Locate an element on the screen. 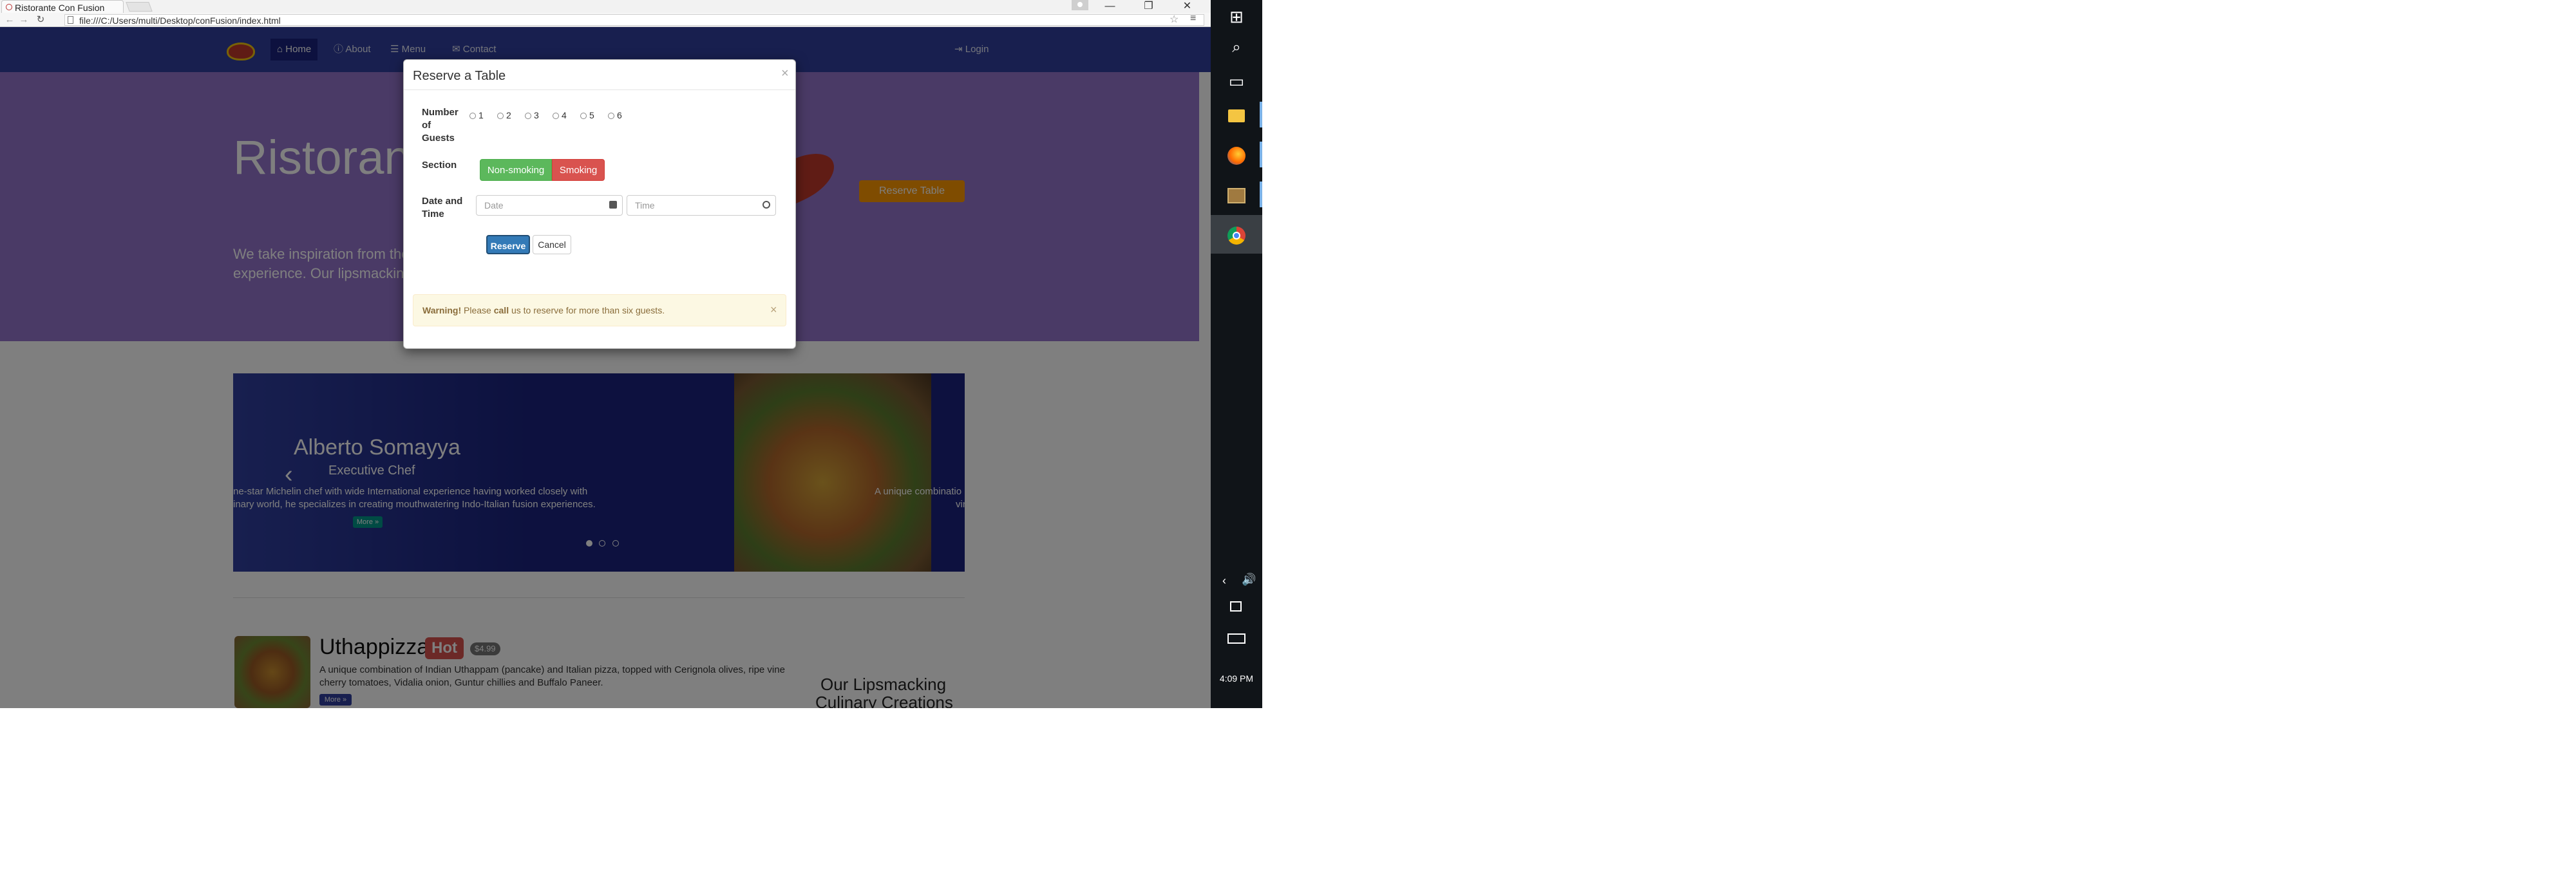 The image size is (2576, 889). keyboard-icon is located at coordinates (1236, 639).